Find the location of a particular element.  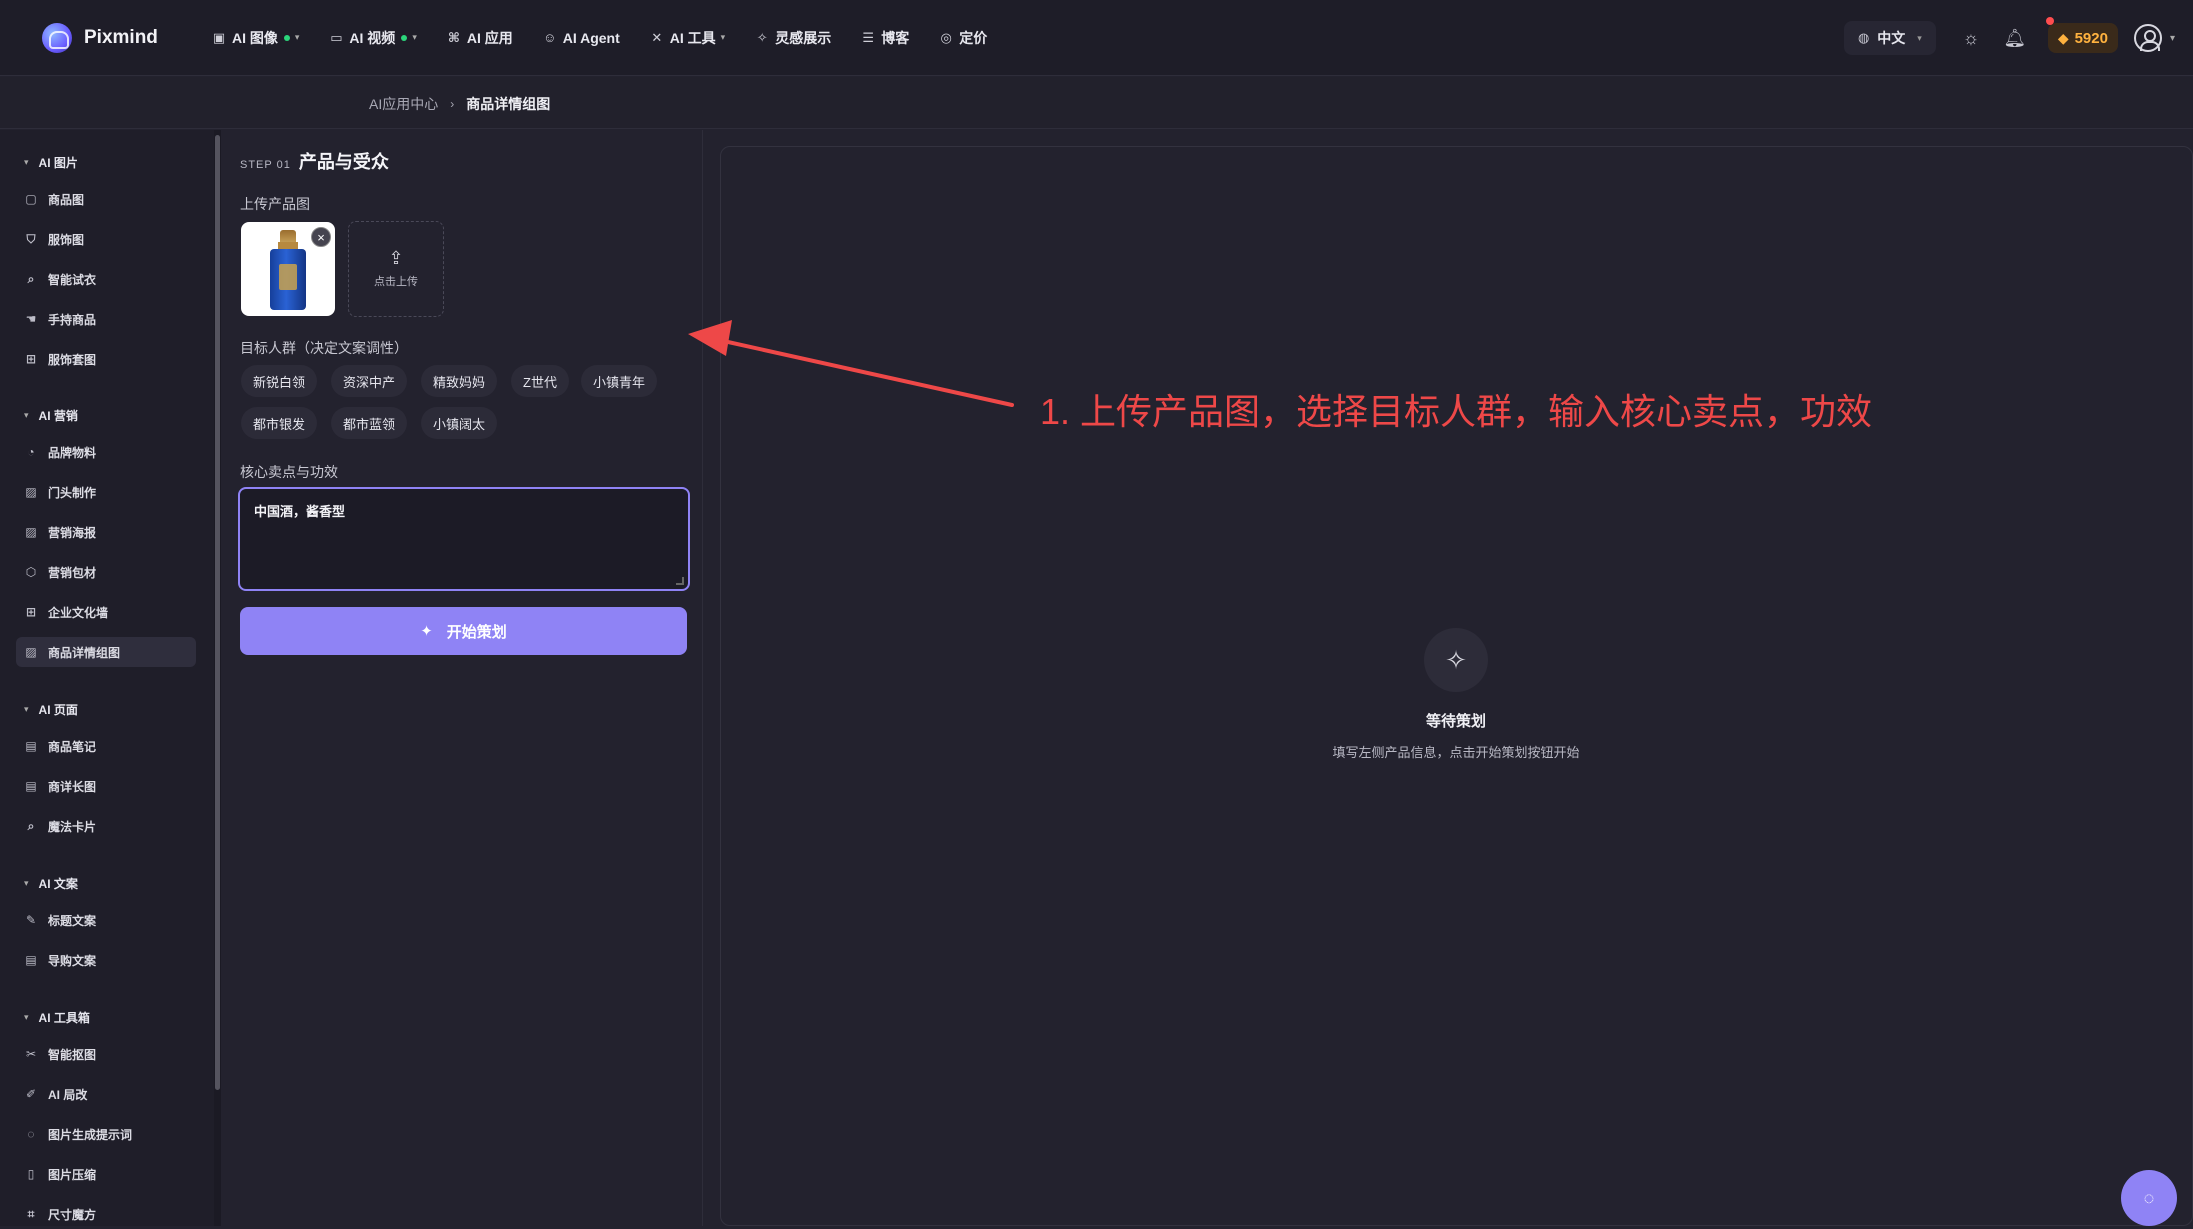

theme-toggle-sun-icon: ☼ is located at coordinates (1971, 38).